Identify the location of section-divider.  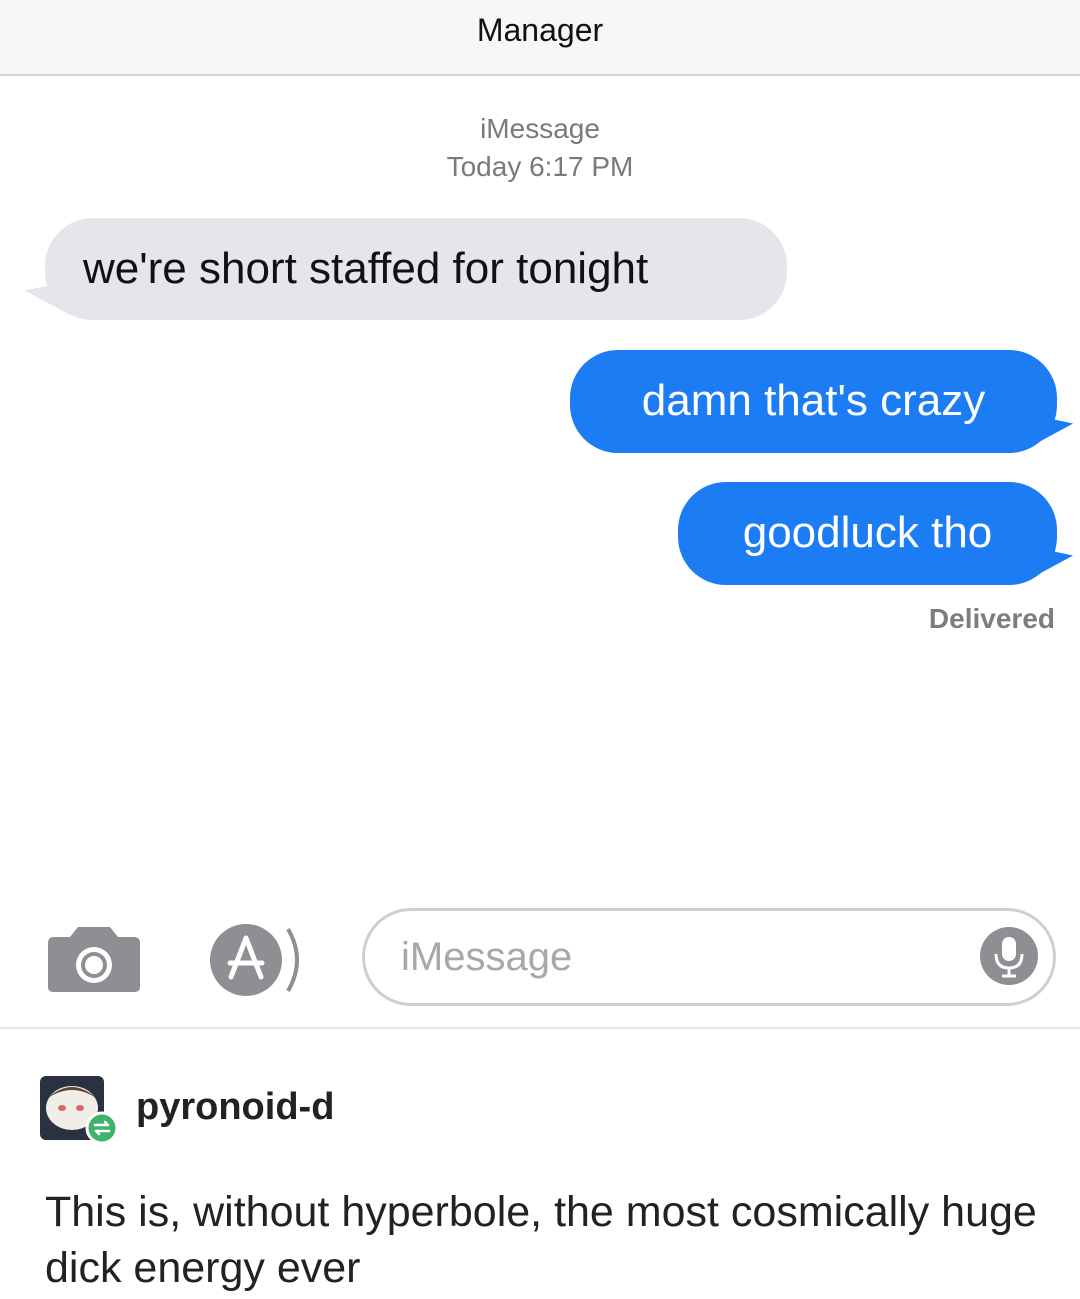
(540, 1028).